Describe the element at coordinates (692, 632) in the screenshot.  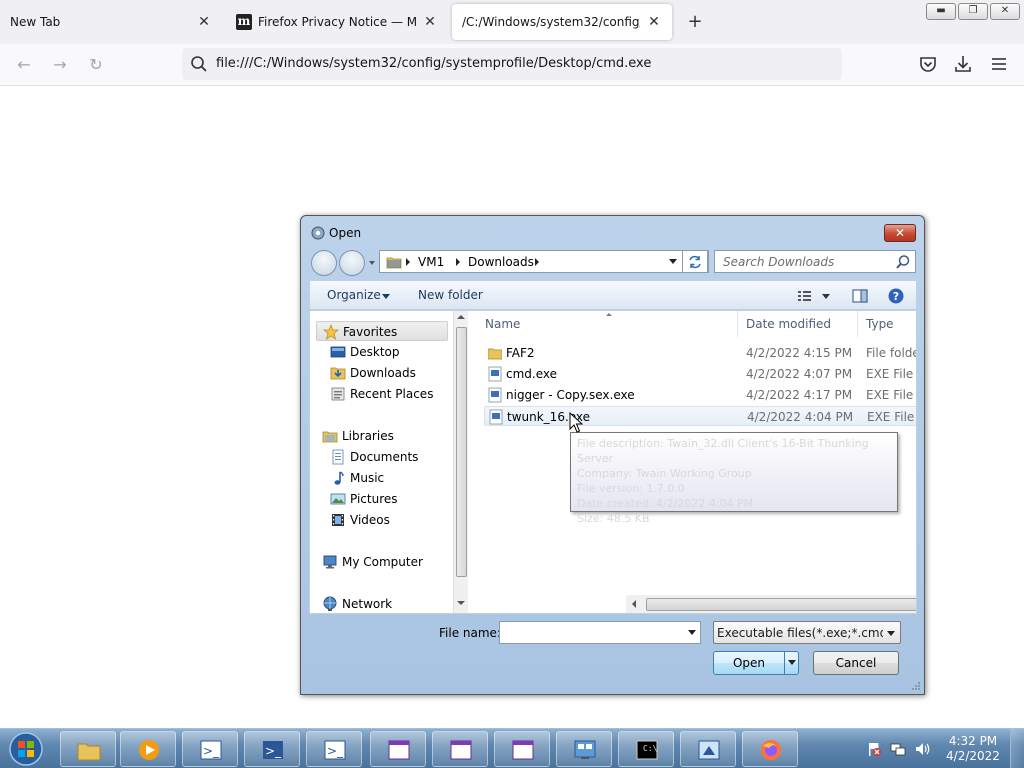
I see `file-name-dropdown-icon` at that location.